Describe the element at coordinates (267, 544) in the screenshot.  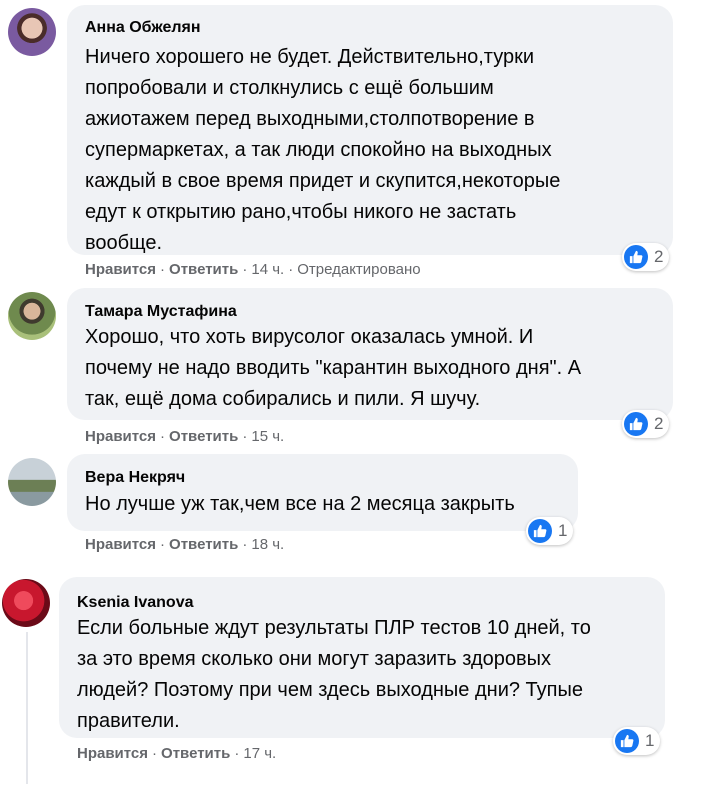
I see `comment-time: 18 ч.` at that location.